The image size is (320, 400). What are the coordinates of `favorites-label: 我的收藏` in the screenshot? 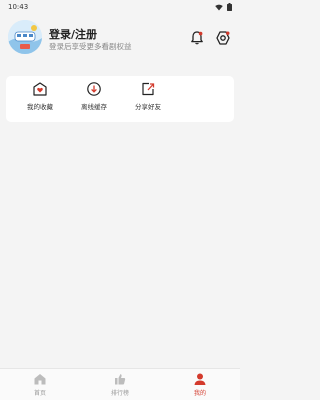 It's located at (40, 107).